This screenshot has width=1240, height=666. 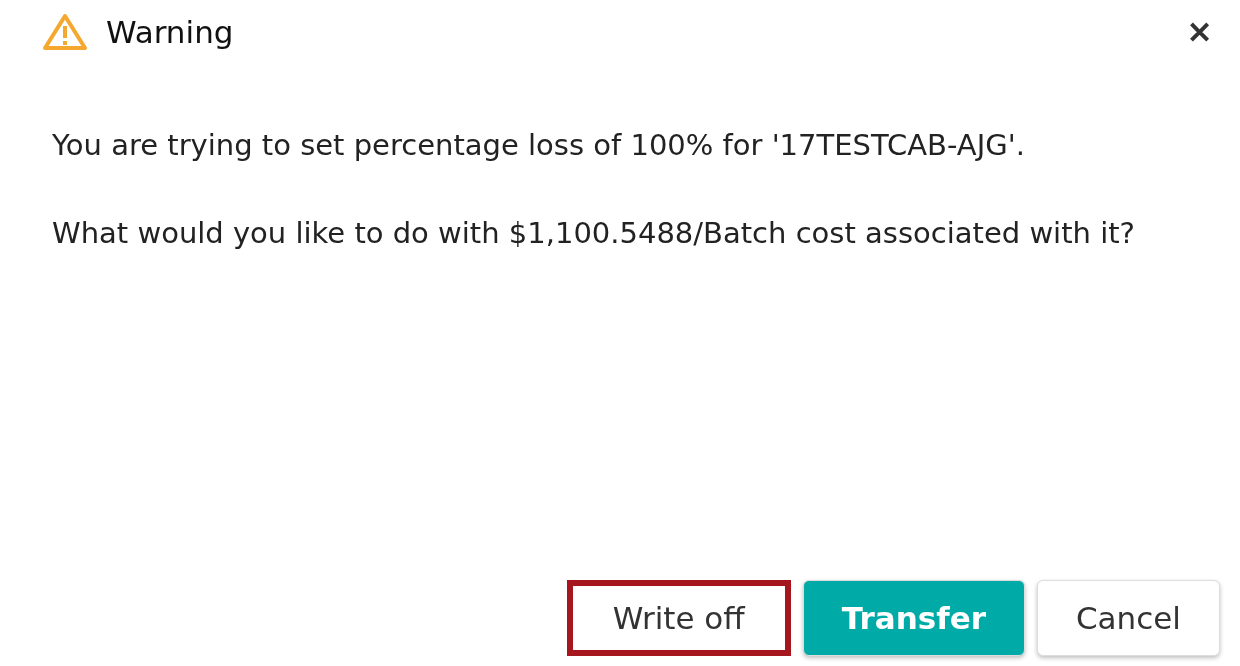 What do you see at coordinates (170, 32) in the screenshot?
I see `dialog-title: Warning` at bounding box center [170, 32].